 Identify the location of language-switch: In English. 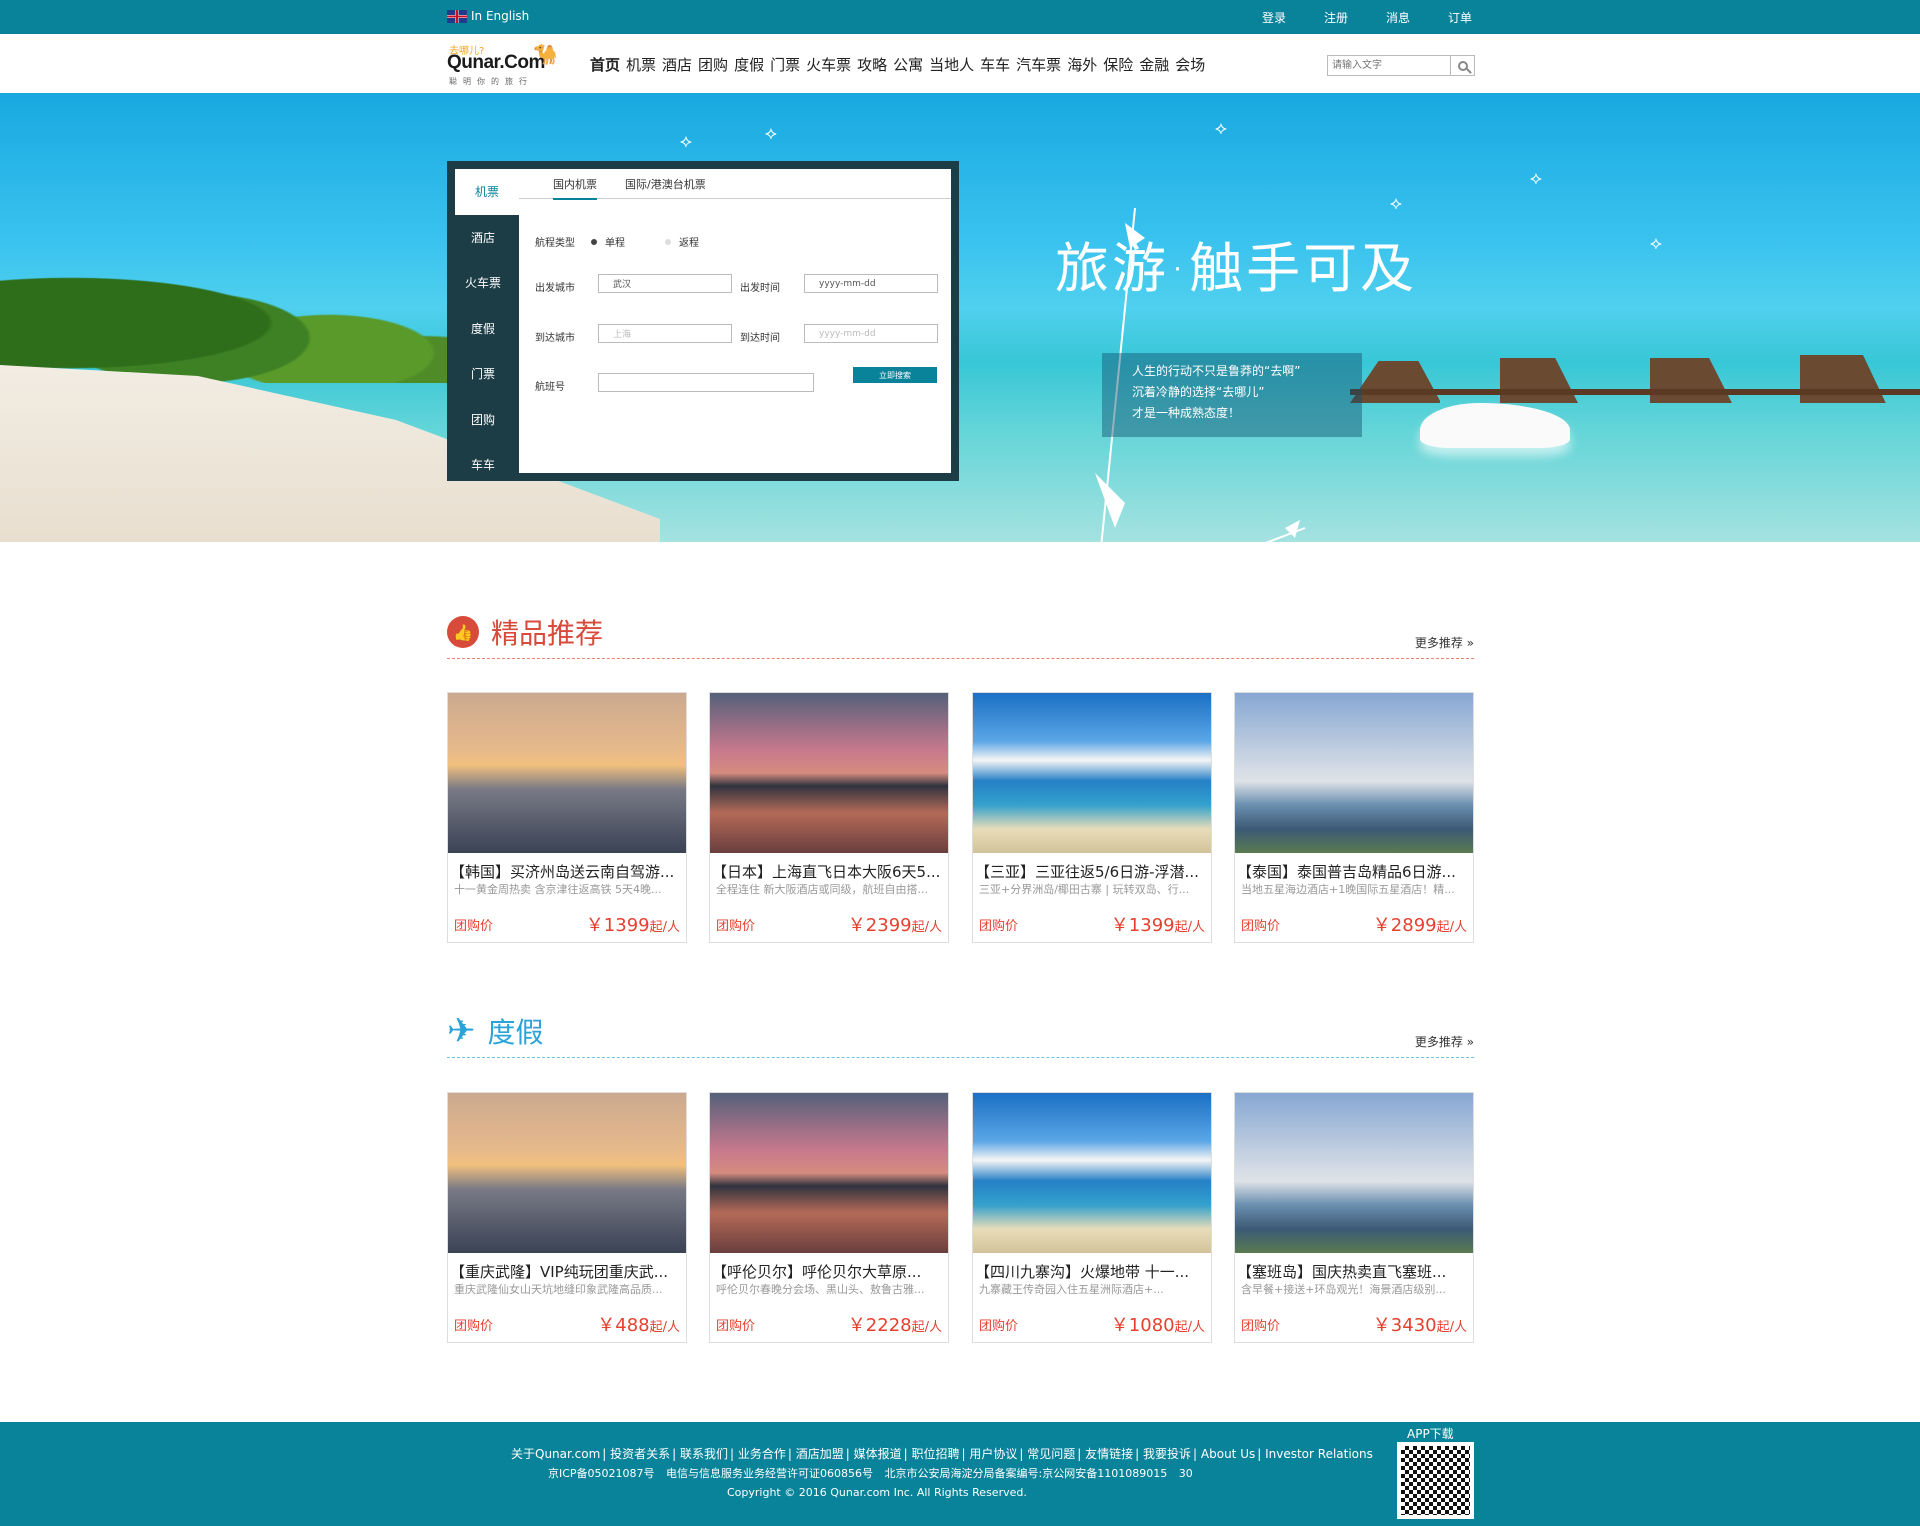
(488, 16).